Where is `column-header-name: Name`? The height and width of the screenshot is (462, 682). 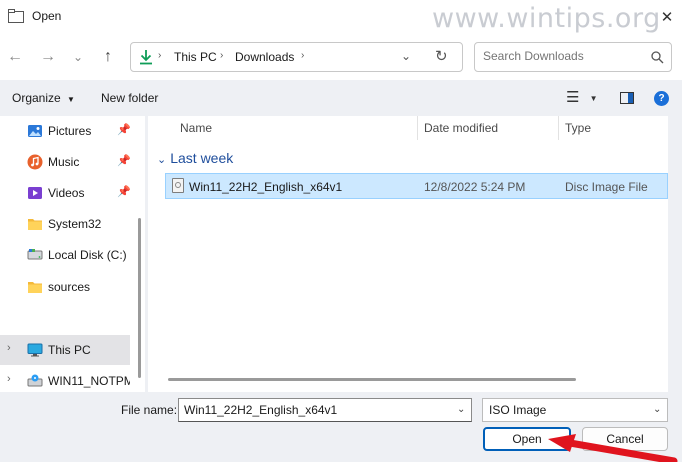 column-header-name: Name is located at coordinates (196, 128).